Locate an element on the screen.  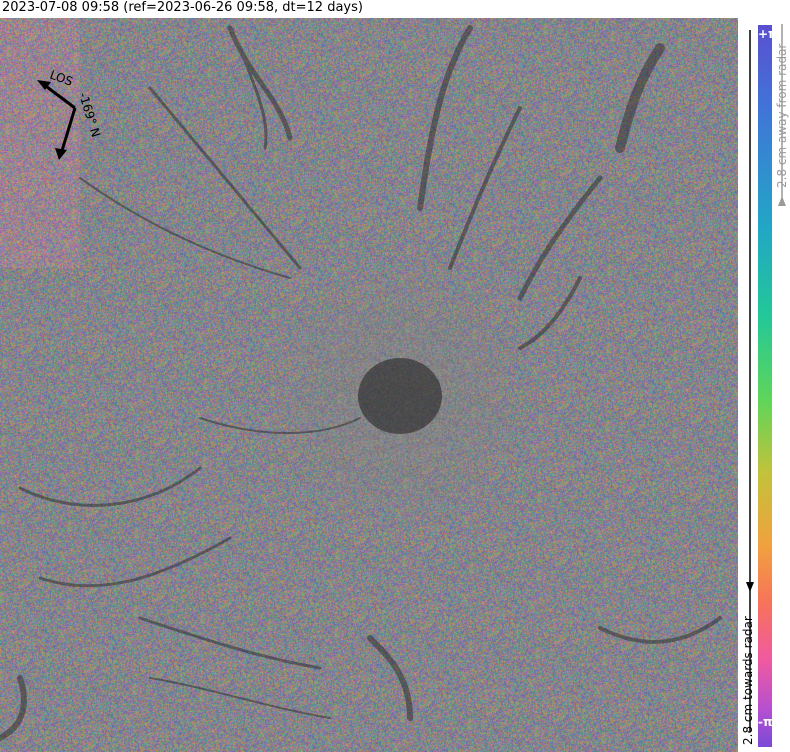
phase-colorbar is located at coordinates (765, 386).